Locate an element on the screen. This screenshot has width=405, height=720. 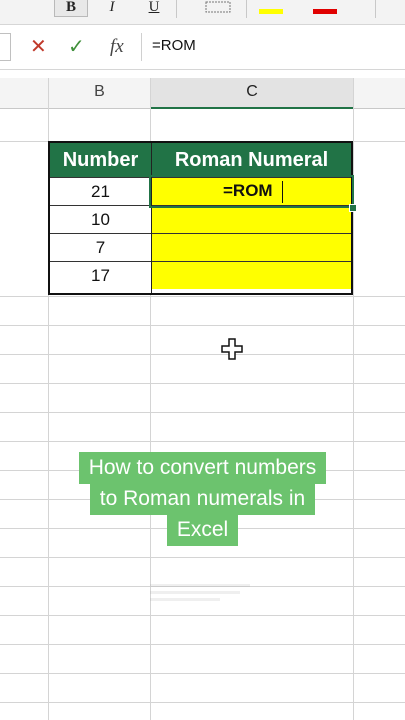
font-color-swatch is located at coordinates (325, 11).